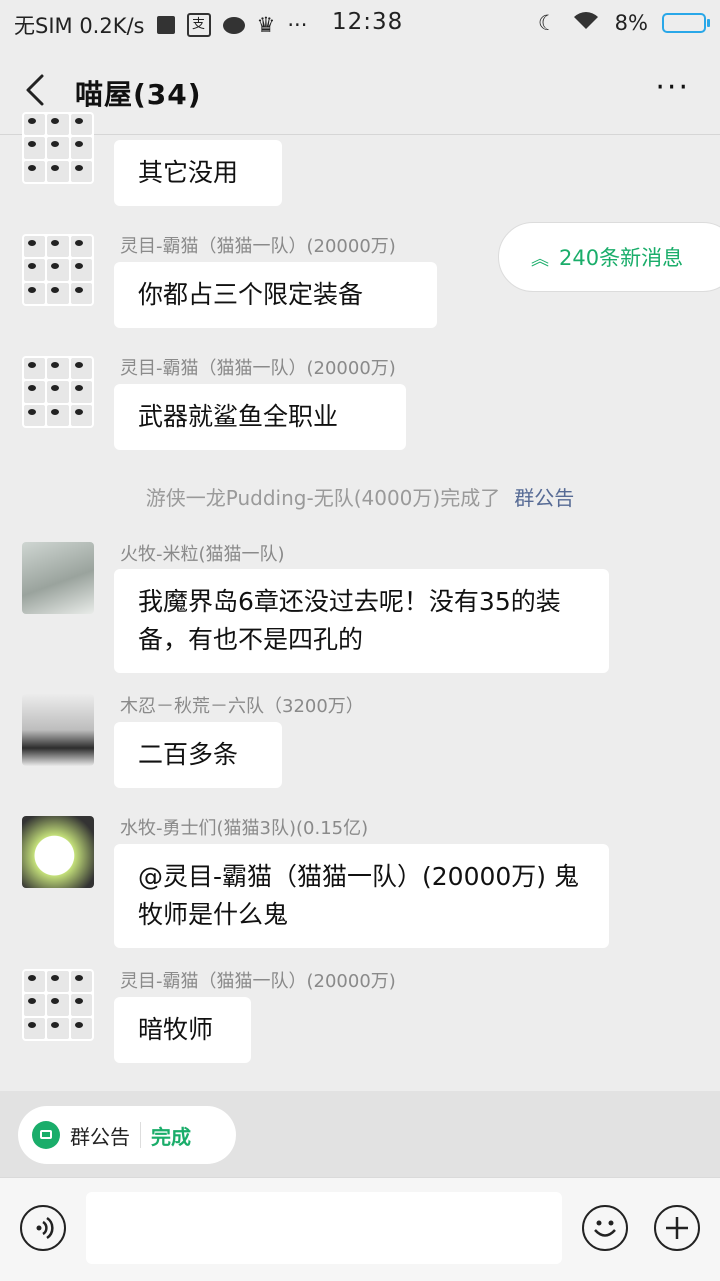  I want to click on emoji-button, so click(605, 1228).